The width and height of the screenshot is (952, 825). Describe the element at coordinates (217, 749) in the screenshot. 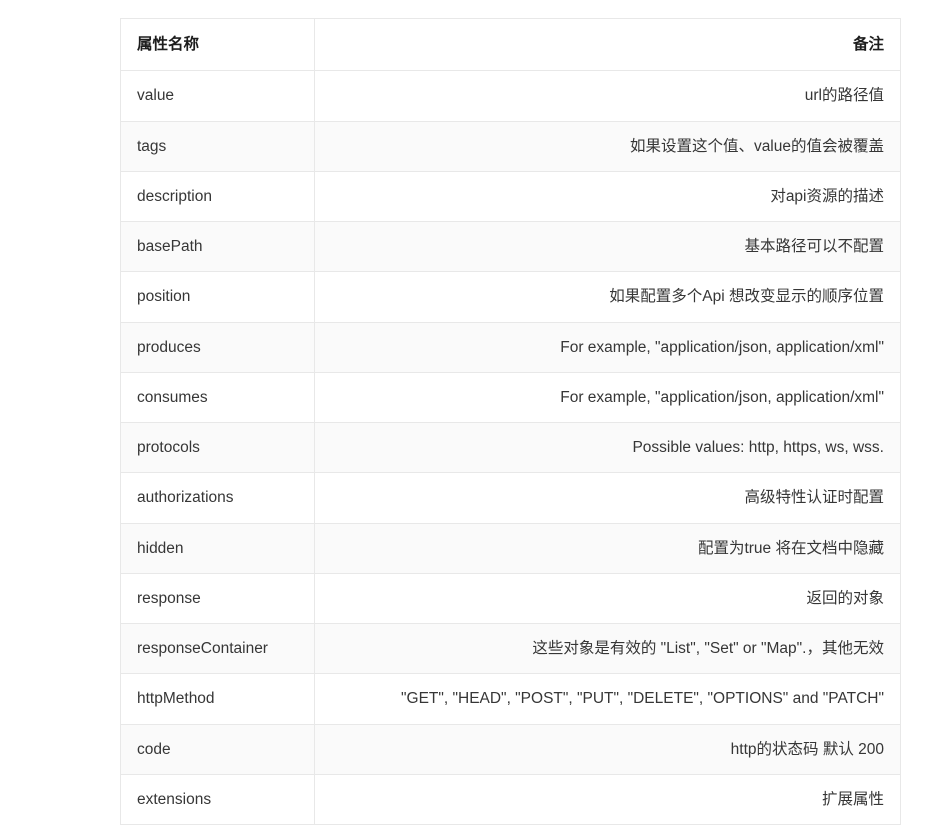

I see `cell-attribute-name: code` at that location.